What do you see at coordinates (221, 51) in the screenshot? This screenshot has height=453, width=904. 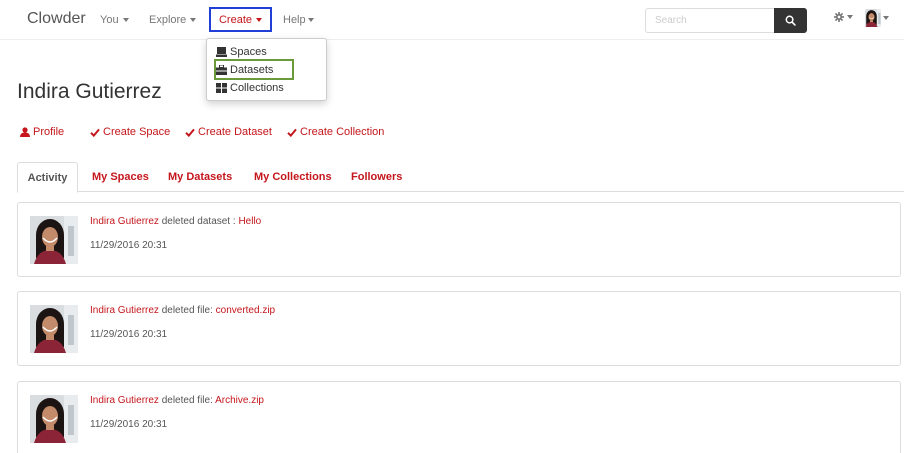 I see `spaces-icon` at bounding box center [221, 51].